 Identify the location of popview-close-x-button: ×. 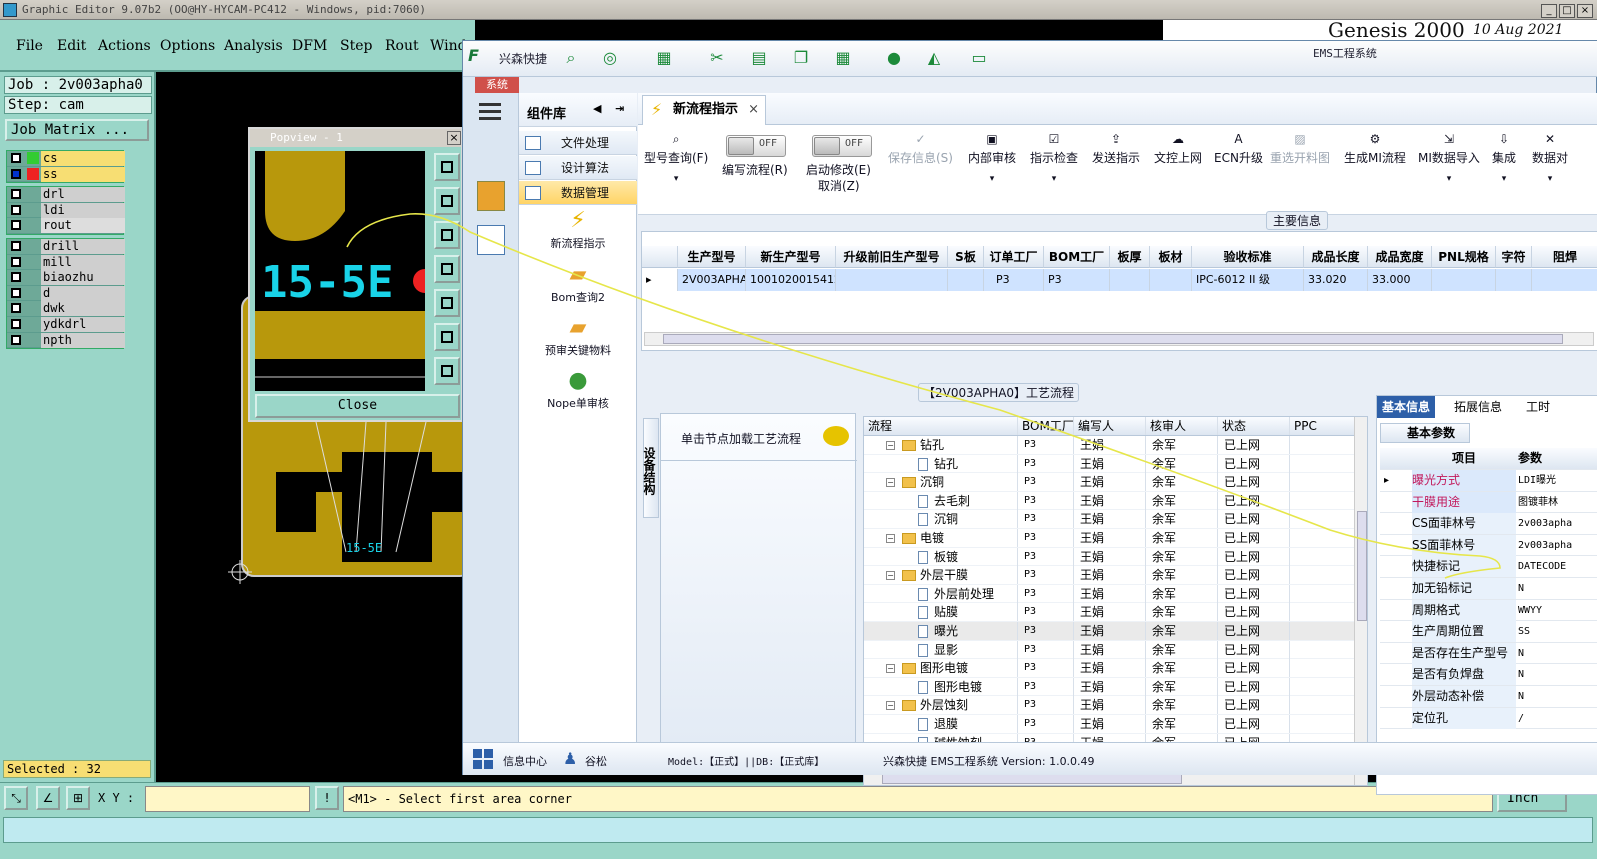
(454, 138).